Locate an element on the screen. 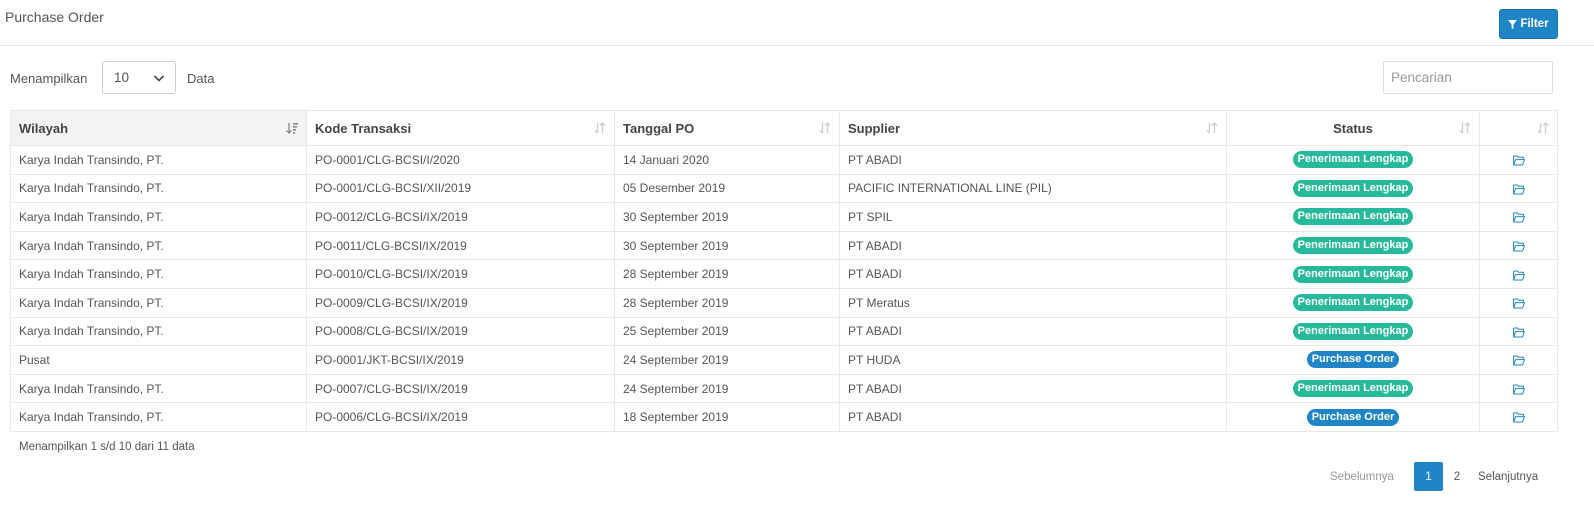 Image resolution: width=1594 pixels, height=513 pixels. cell-kode-transaksi: PO-0007/CLG-BCSI/IX/2019 is located at coordinates (460, 388).